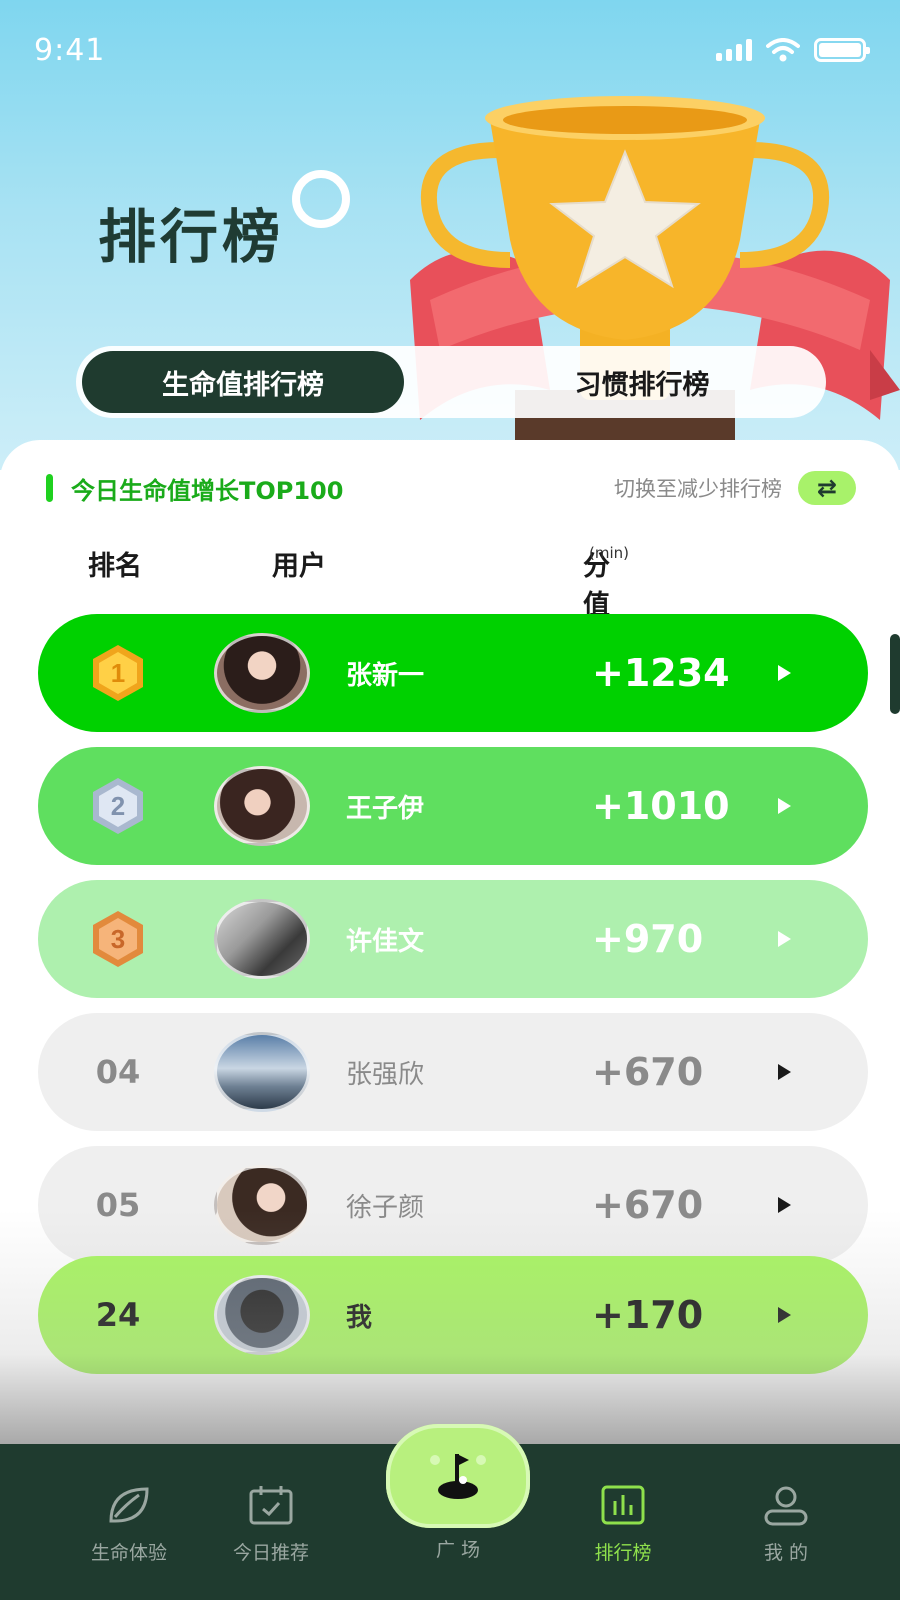 The height and width of the screenshot is (1600, 900). What do you see at coordinates (243, 382) in the screenshot?
I see `tab-life-value-ranking: 生命值排行榜` at bounding box center [243, 382].